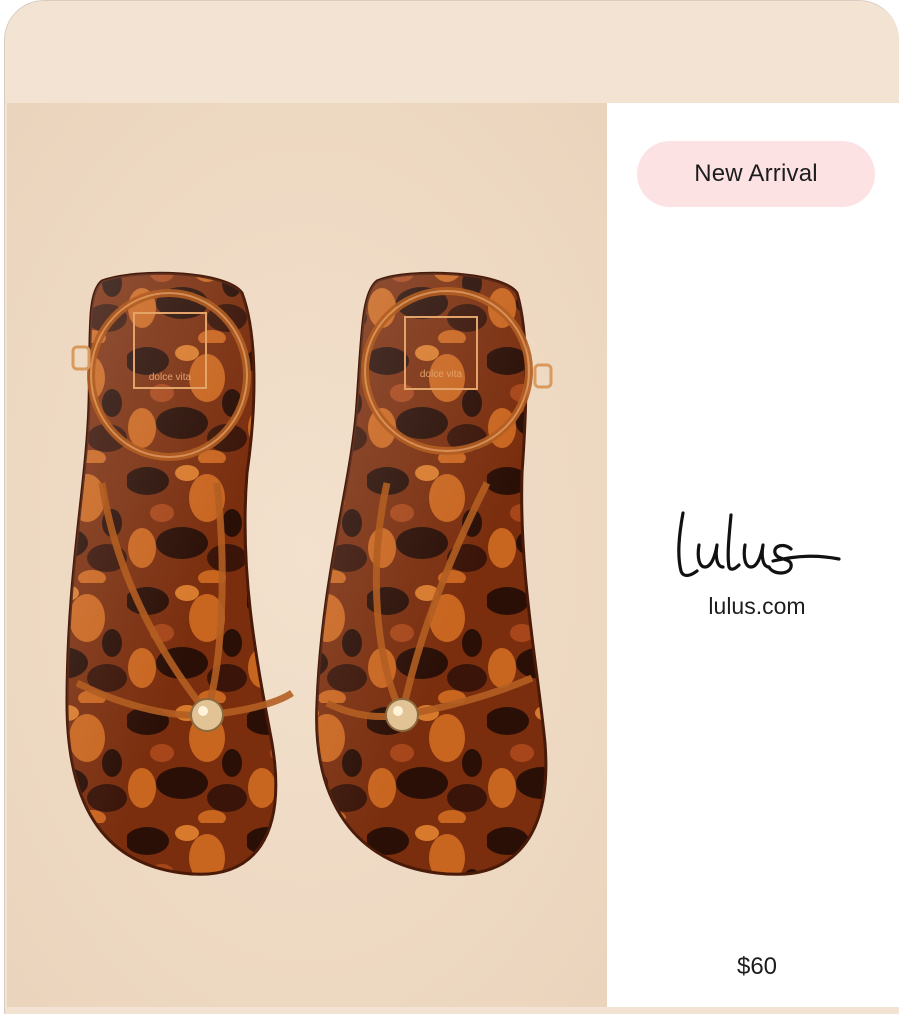 The image size is (899, 1014). I want to click on lulus-logo-icon, so click(759, 544).